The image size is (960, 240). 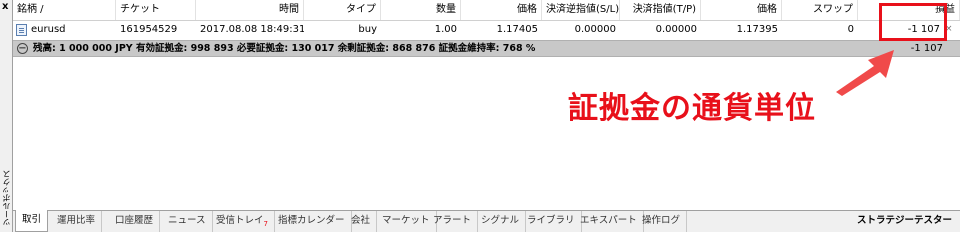 I want to click on tab-calendar: 指標カレンダー, so click(x=312, y=221).